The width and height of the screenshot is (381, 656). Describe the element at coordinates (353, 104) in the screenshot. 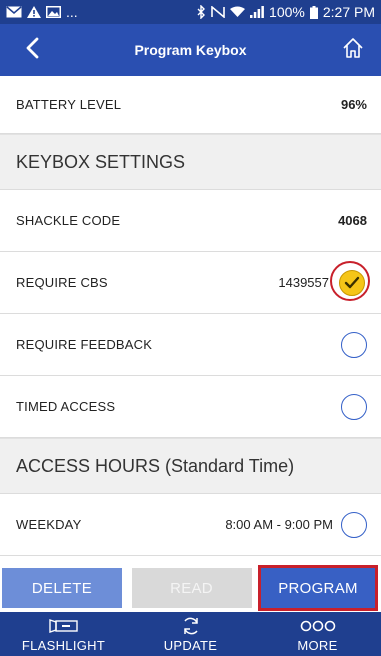

I see `battery-level-value: 96%` at that location.